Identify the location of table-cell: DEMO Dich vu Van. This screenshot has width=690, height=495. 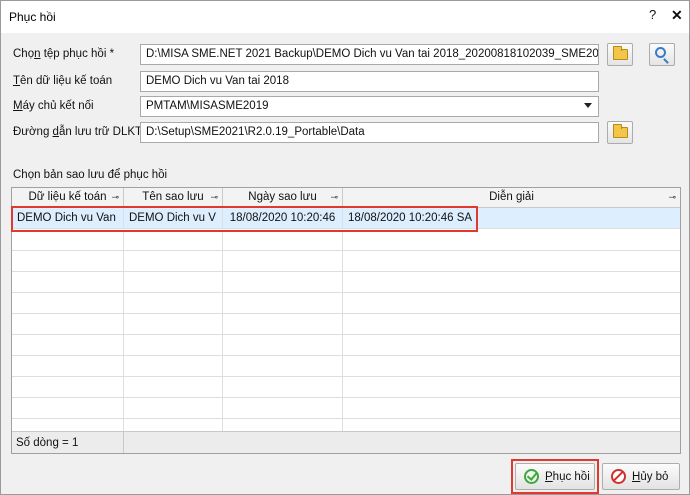
(68, 218).